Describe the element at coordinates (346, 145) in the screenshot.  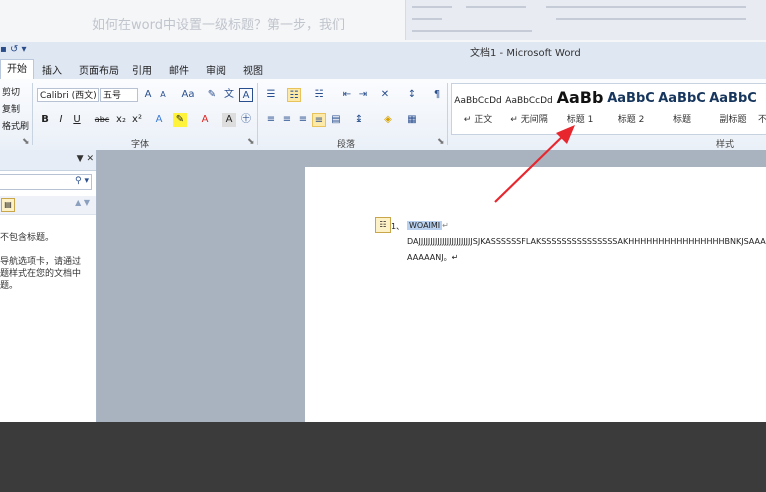
I see `paragraph-group-label: 段落` at that location.